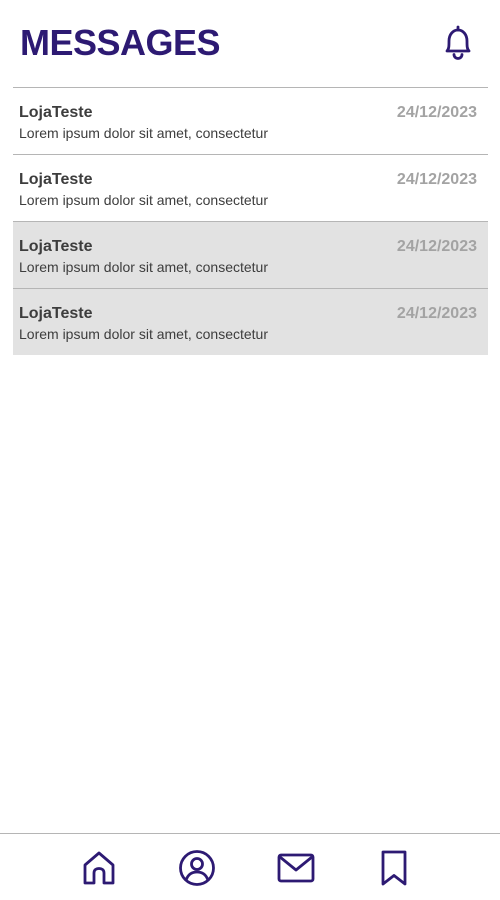  I want to click on page-title: MESSAGES, so click(120, 42).